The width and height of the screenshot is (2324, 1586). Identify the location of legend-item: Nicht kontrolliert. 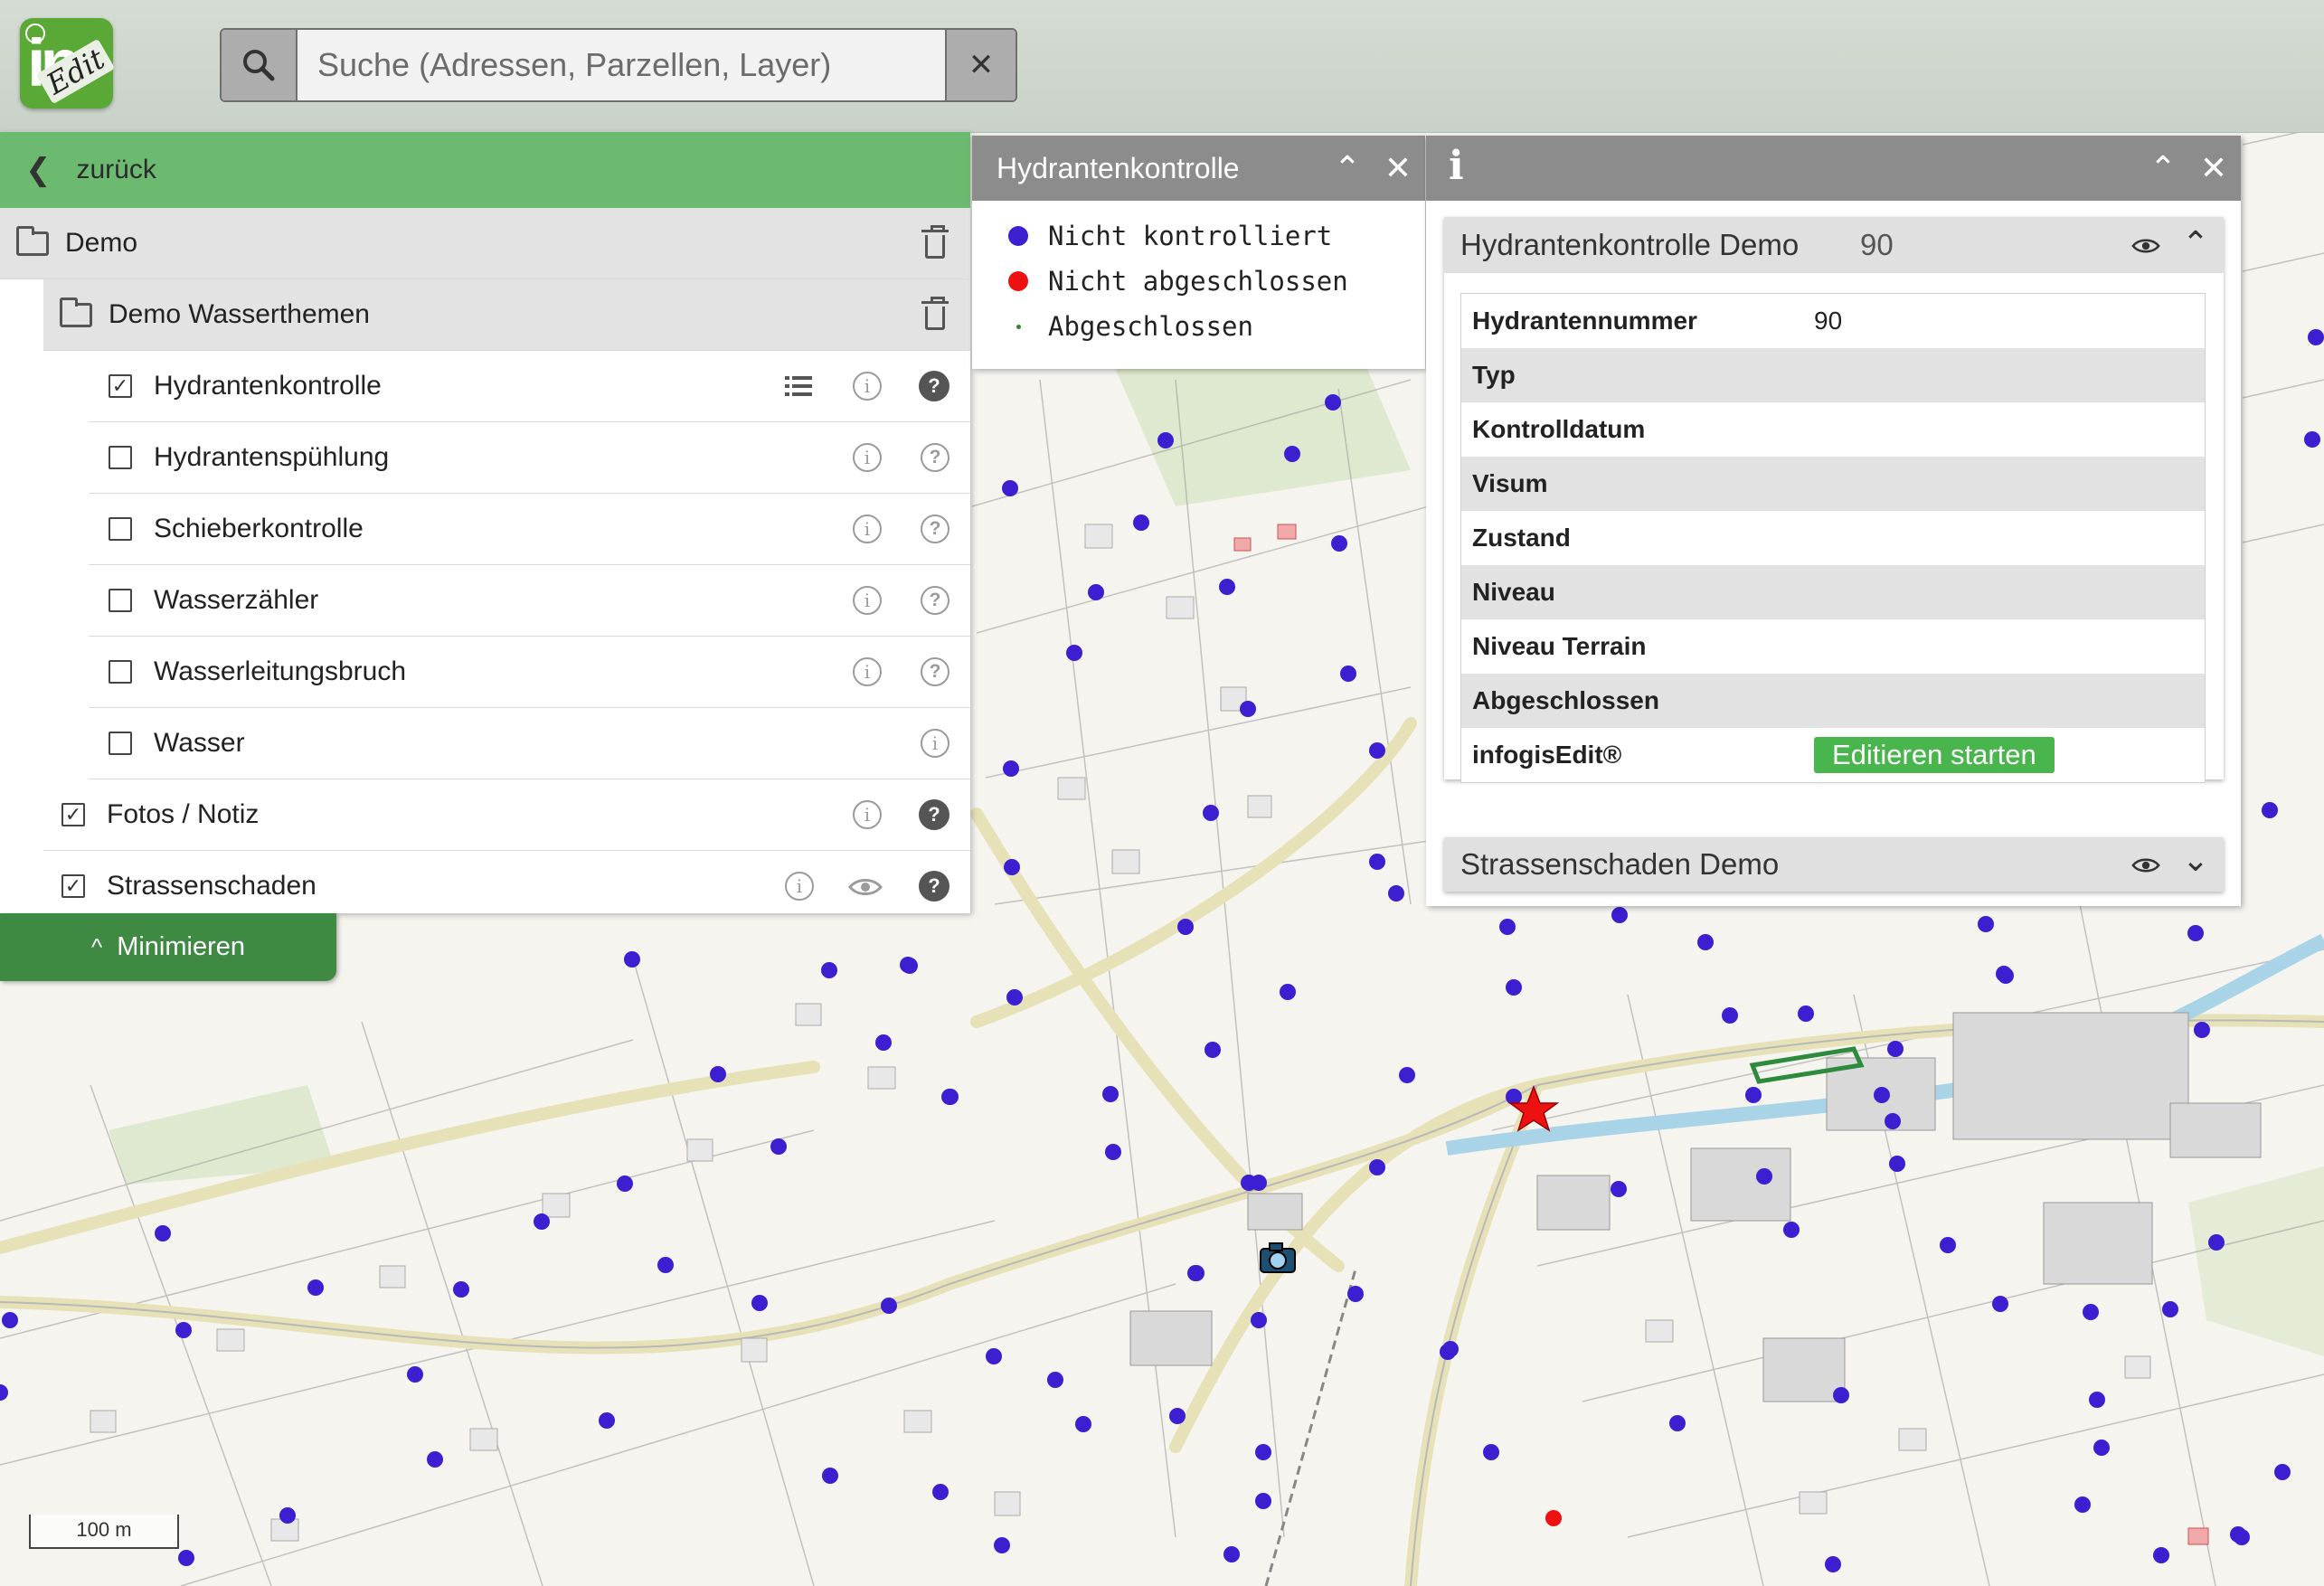
(1199, 236).